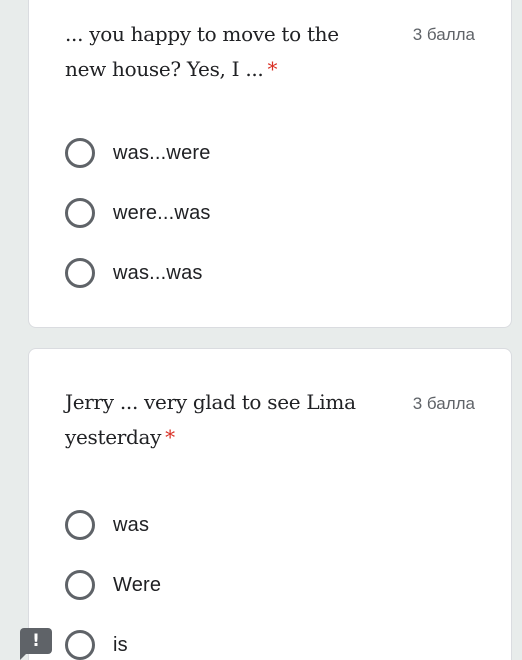 The width and height of the screenshot is (522, 660). I want to click on option-1-1: was...were, so click(138, 153).